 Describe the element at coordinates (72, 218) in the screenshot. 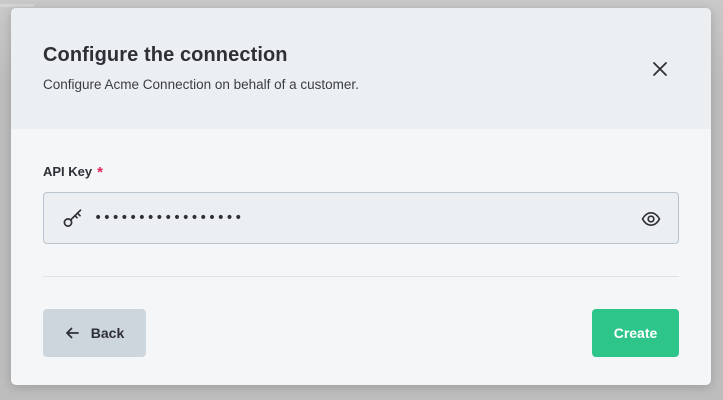

I see `key-icon` at that location.